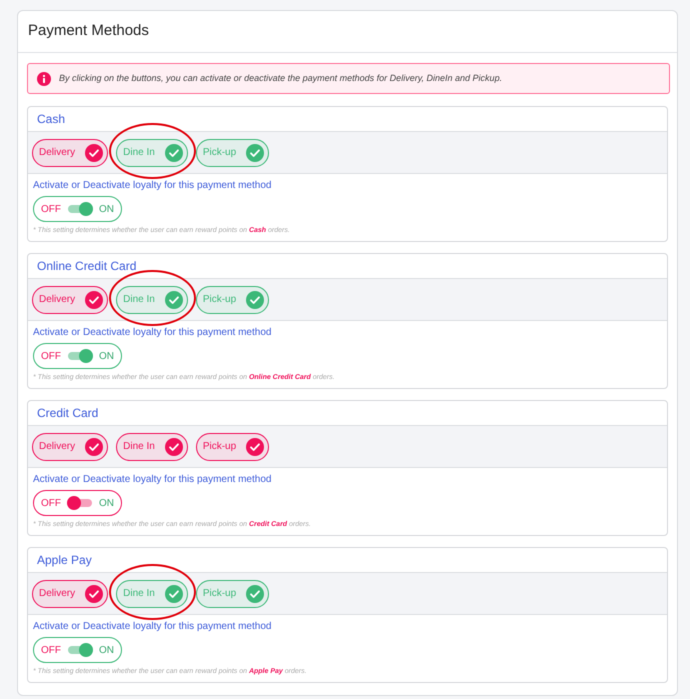  Describe the element at coordinates (88, 31) in the screenshot. I see `panel-title: Payment Methods` at that location.